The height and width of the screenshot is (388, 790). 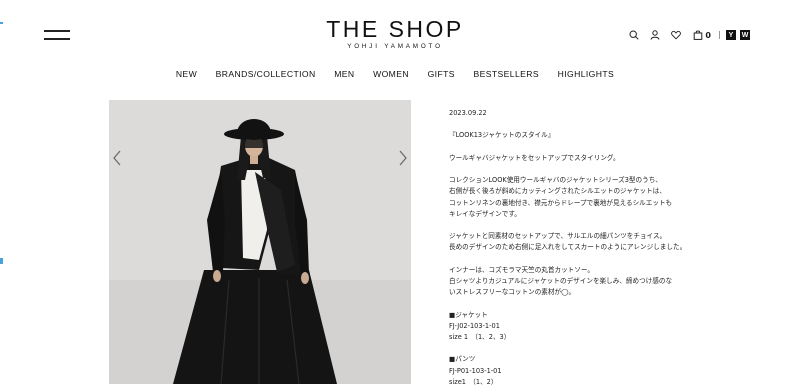 I want to click on article-line: キレイなデザインです。, so click(x=485, y=213).